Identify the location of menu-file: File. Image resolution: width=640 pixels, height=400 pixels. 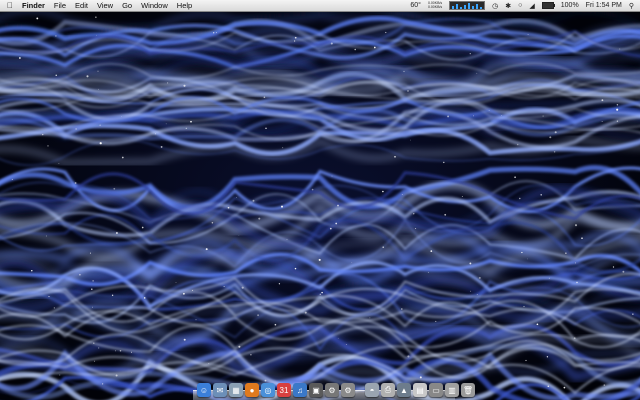
(60, 5).